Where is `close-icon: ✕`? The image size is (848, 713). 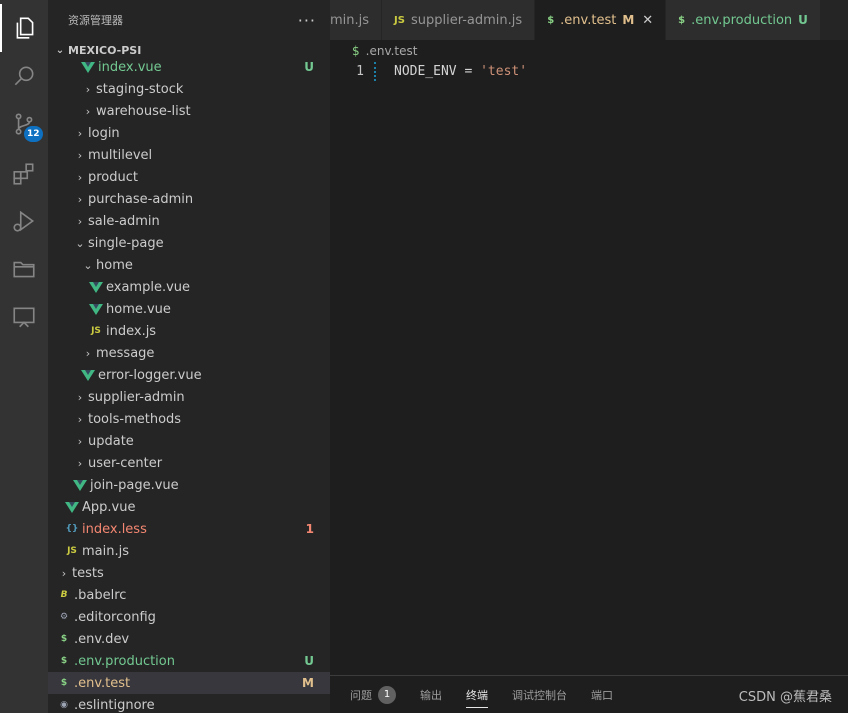 close-icon: ✕ is located at coordinates (647, 20).